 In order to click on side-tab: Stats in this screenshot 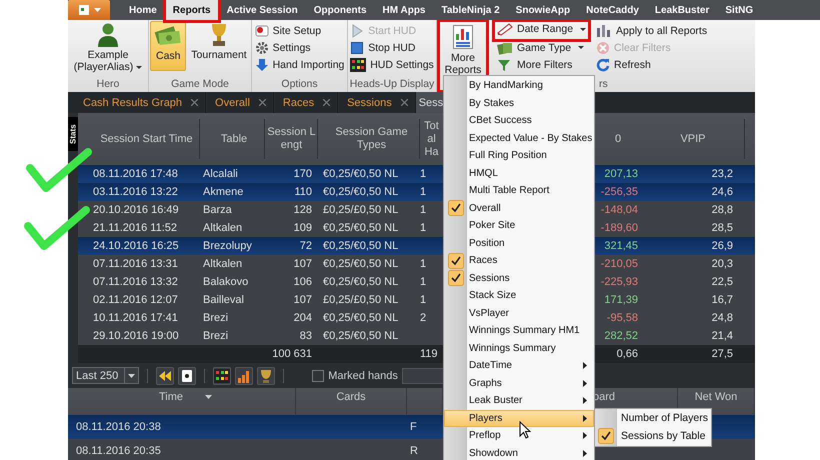, I will do `click(73, 134)`.